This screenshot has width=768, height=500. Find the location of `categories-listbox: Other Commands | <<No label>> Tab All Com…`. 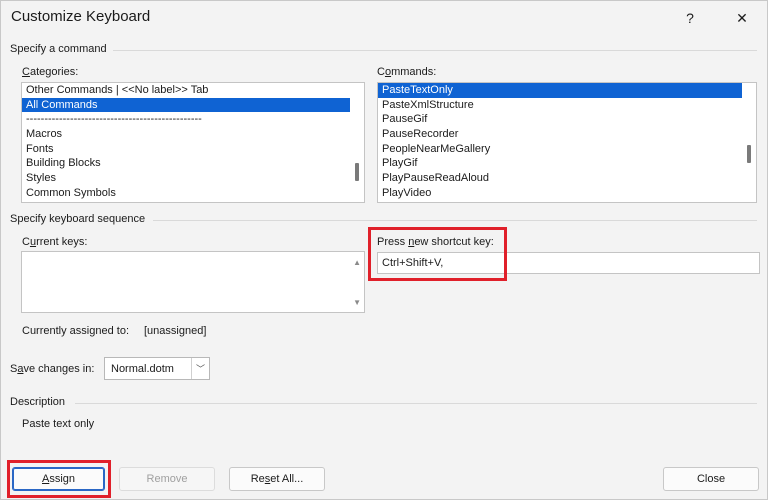

categories-listbox: Other Commands | <<No label>> Tab All Com… is located at coordinates (193, 142).